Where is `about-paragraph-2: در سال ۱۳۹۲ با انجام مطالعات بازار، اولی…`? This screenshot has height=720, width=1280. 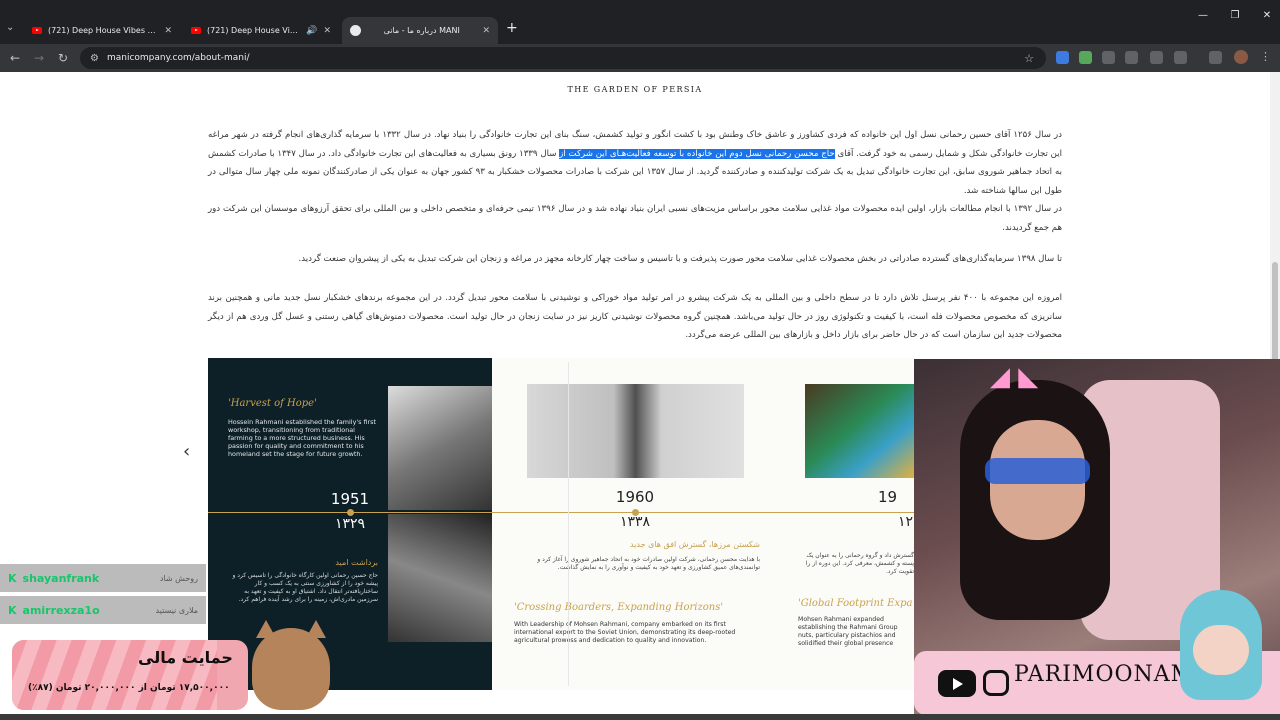 about-paragraph-2: در سال ۱۳۹۲ با انجام مطالعات بازار، اولی… is located at coordinates (635, 218).